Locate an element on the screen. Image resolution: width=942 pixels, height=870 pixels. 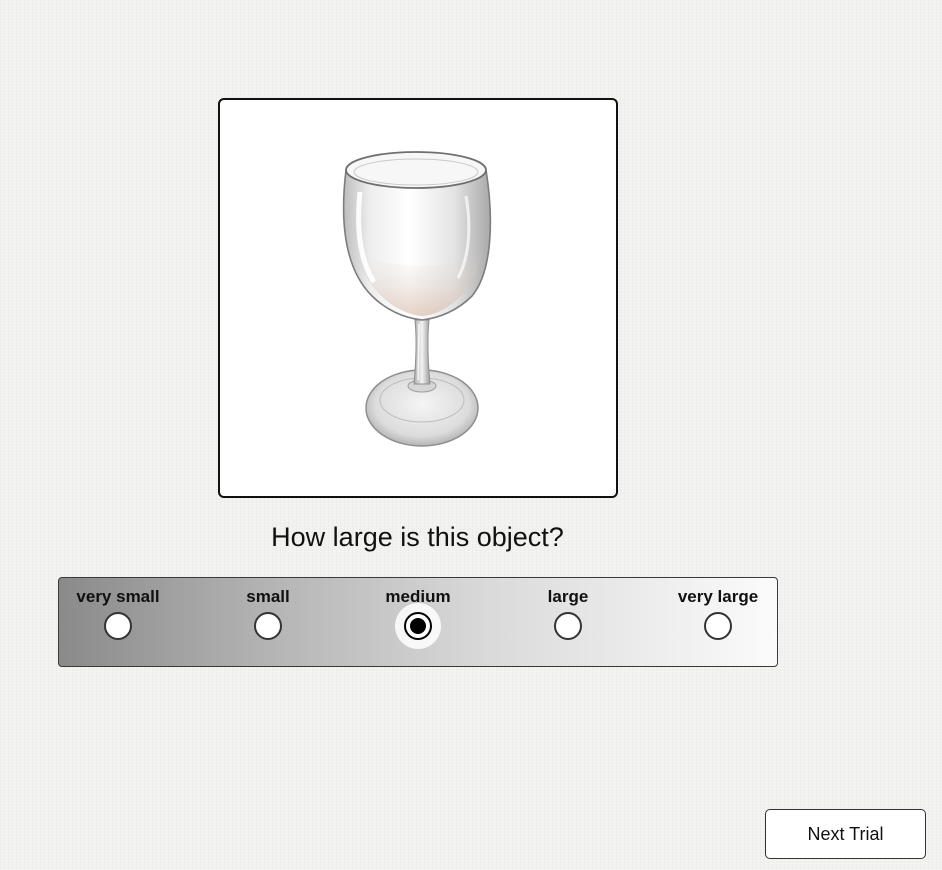
option-label-large: large is located at coordinates (568, 596).